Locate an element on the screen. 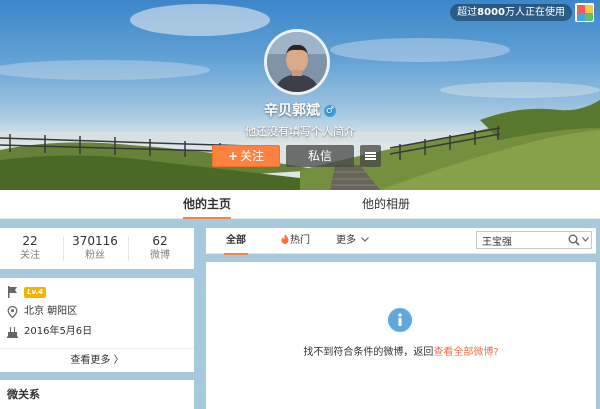 This screenshot has width=600, height=409. location-pin-icon is located at coordinates (12, 312).